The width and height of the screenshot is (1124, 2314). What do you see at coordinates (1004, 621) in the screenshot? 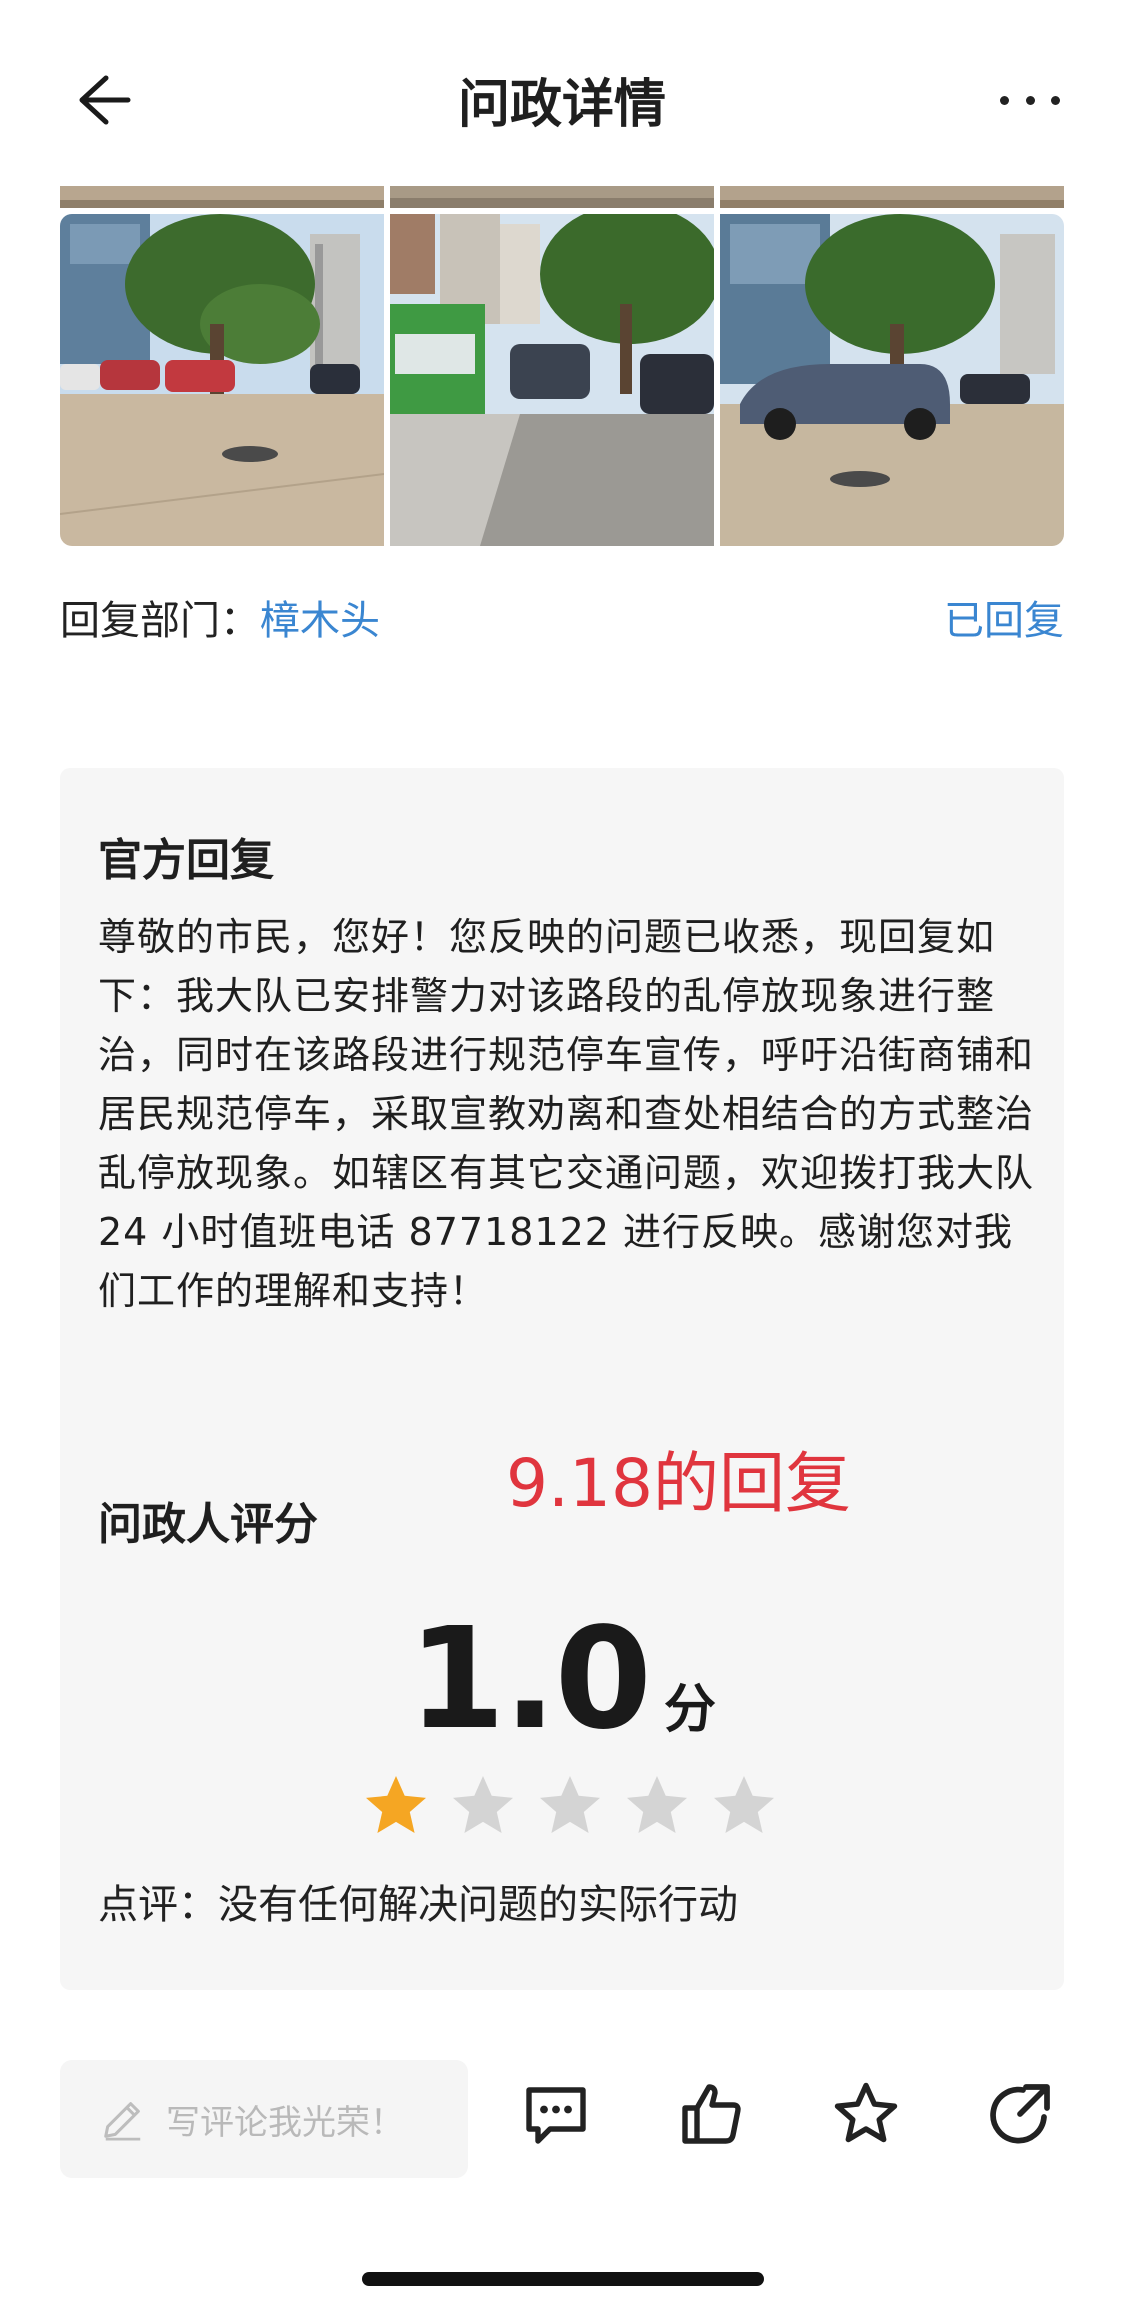
I see `reply-status: 已回复` at bounding box center [1004, 621].